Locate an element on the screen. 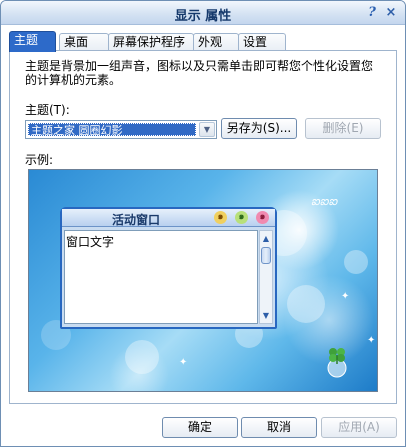 The width and height of the screenshot is (406, 447). minimize-icon: ๑ is located at coordinates (220, 217).